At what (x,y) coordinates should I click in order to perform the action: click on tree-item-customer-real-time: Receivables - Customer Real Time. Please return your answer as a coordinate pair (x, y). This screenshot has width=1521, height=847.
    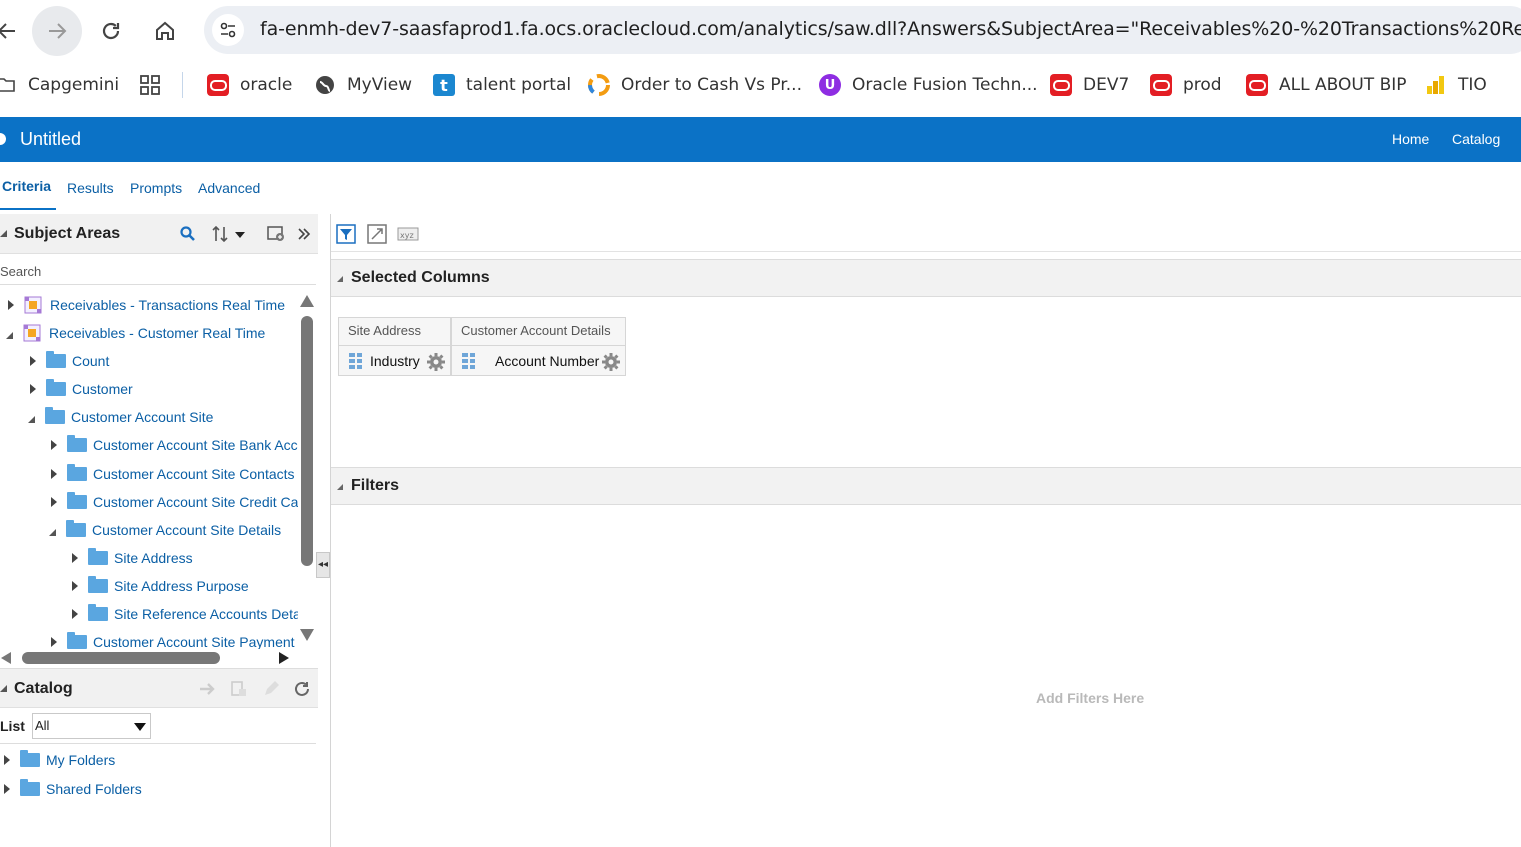
    Looking at the image, I should click on (135, 333).